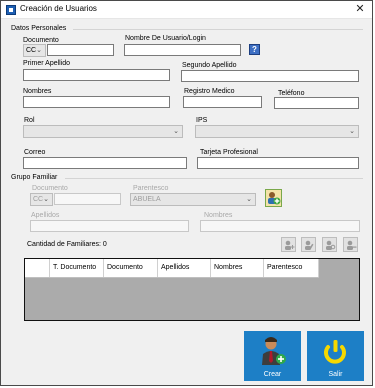 The width and height of the screenshot is (375, 388). I want to click on ips-select: ⌄, so click(277, 131).